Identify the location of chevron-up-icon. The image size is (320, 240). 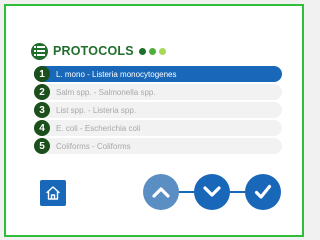
(161, 192).